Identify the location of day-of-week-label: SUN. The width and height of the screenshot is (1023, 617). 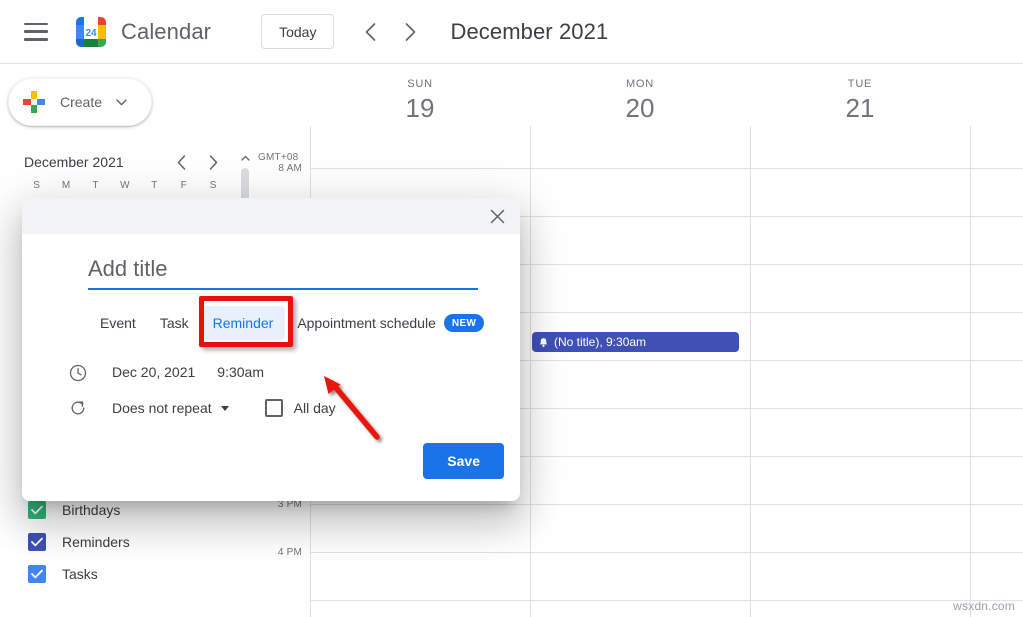
(420, 84).